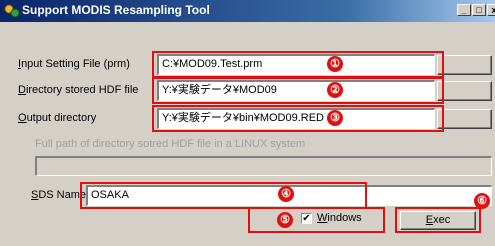 The image size is (495, 246). I want to click on windows-checkbox-label: Windows, so click(339, 218).